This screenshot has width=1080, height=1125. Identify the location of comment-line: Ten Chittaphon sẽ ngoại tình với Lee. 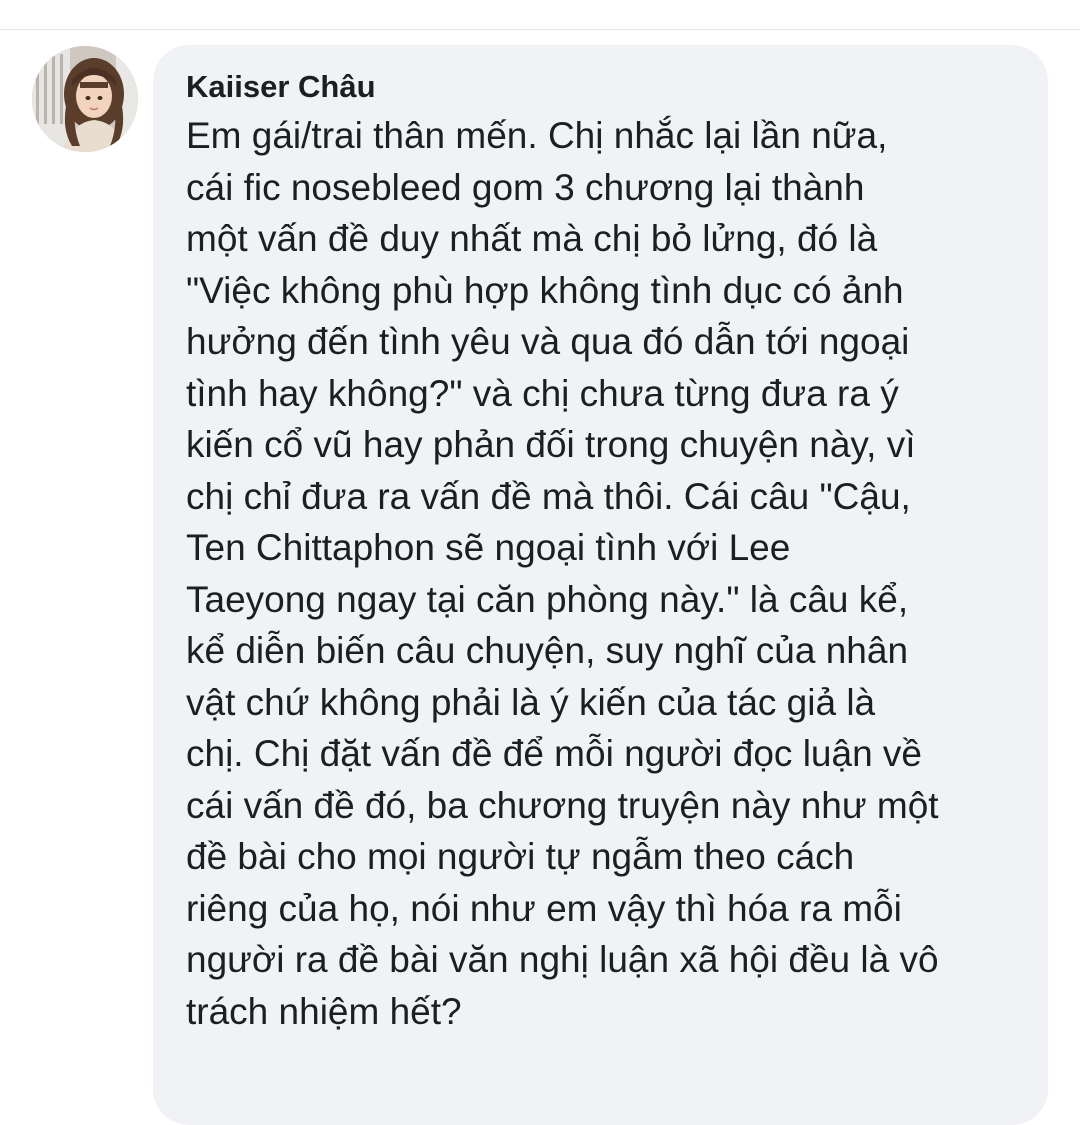
(488, 547).